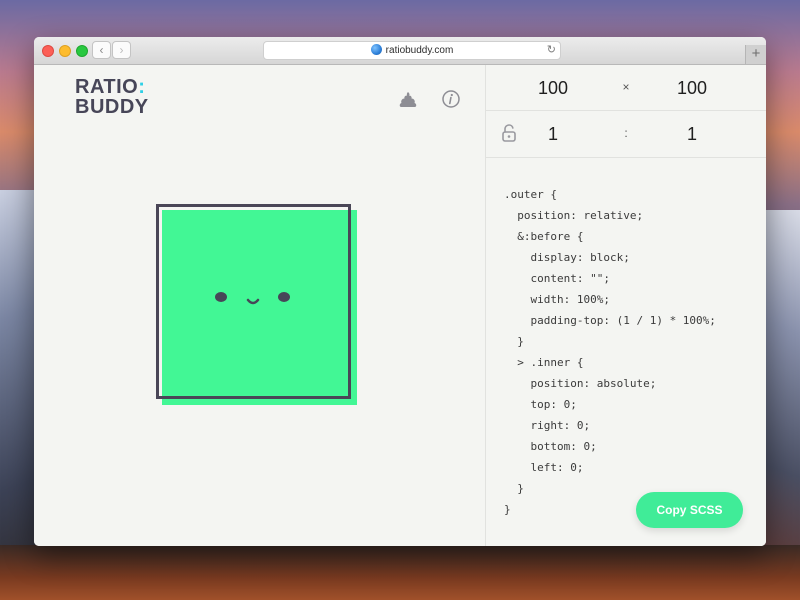 This screenshot has width=800, height=600. What do you see at coordinates (419, 50) in the screenshot?
I see `url-text: ratiobuddy.com` at bounding box center [419, 50].